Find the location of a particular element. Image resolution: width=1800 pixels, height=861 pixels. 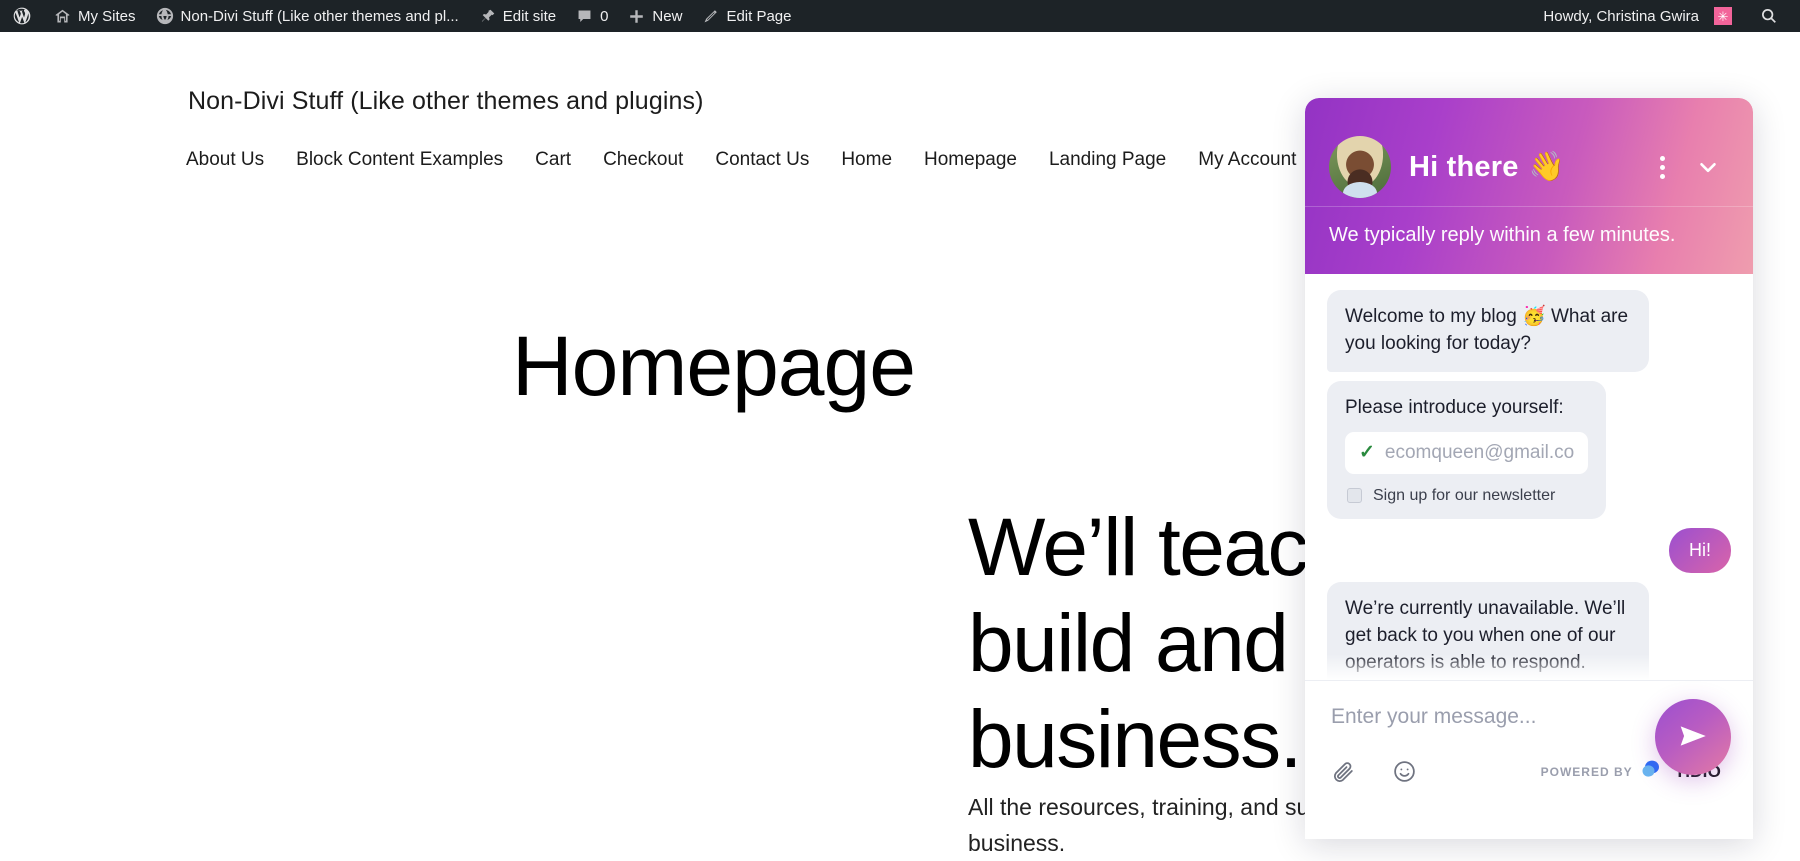

smiley-icon is located at coordinates (1404, 771).